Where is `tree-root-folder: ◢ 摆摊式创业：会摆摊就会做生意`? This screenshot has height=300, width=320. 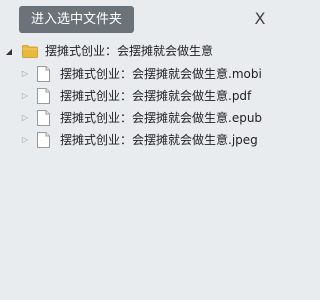 tree-root-folder: ◢ 摆摊式创业：会摆摊就会做生意 is located at coordinates (142, 51).